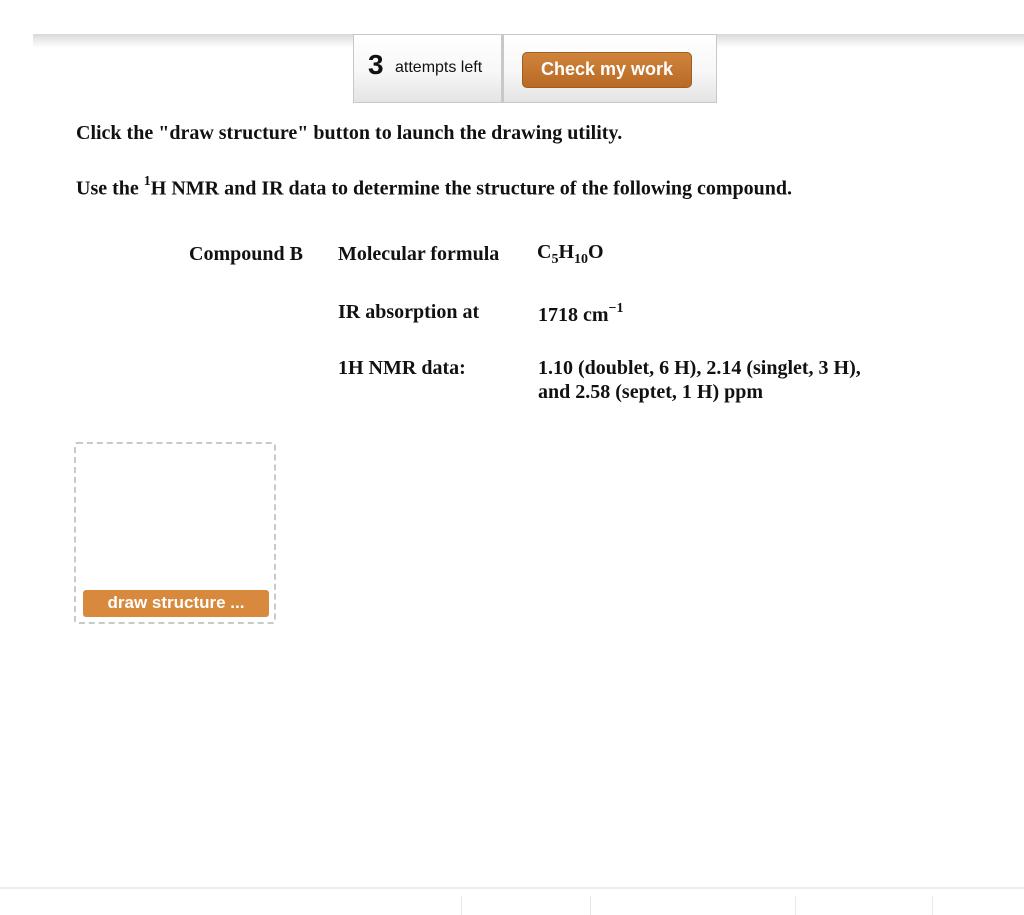 Image resolution: width=1024 pixels, height=915 pixels. Describe the element at coordinates (376, 64) in the screenshot. I see `attempts-count: 3` at that location.